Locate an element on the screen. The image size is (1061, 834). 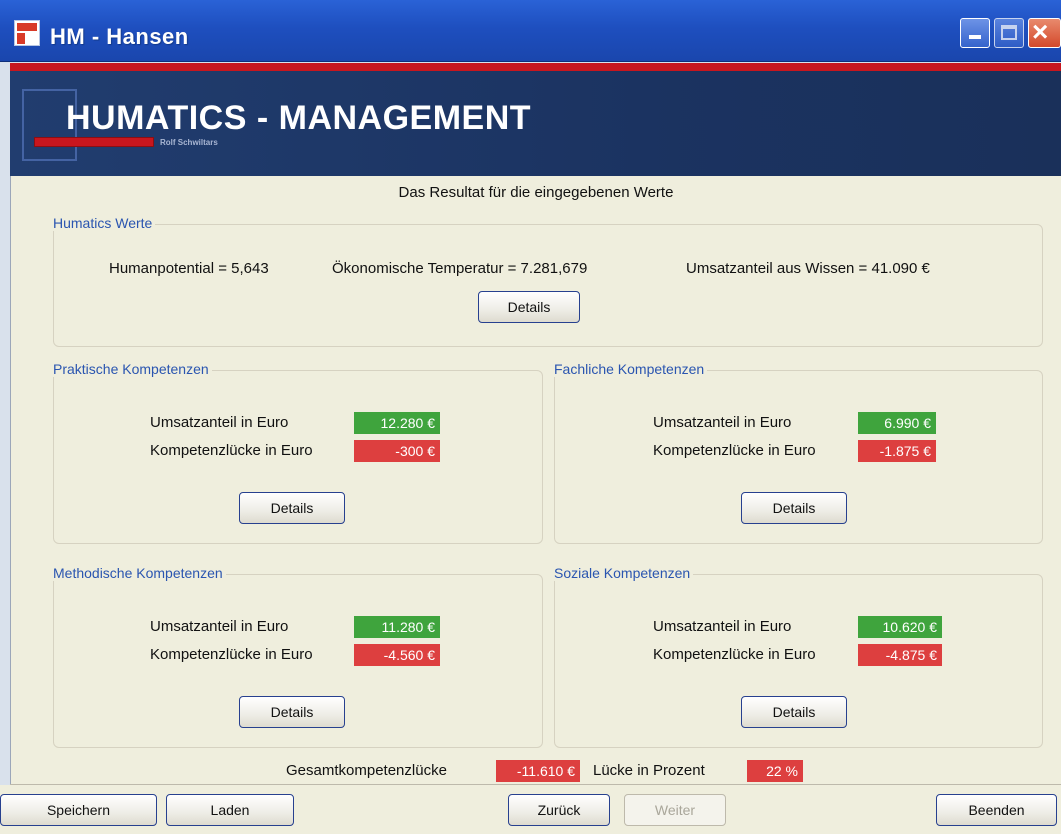
kompetenzluecke-value: -1.875 € is located at coordinates (897, 451).